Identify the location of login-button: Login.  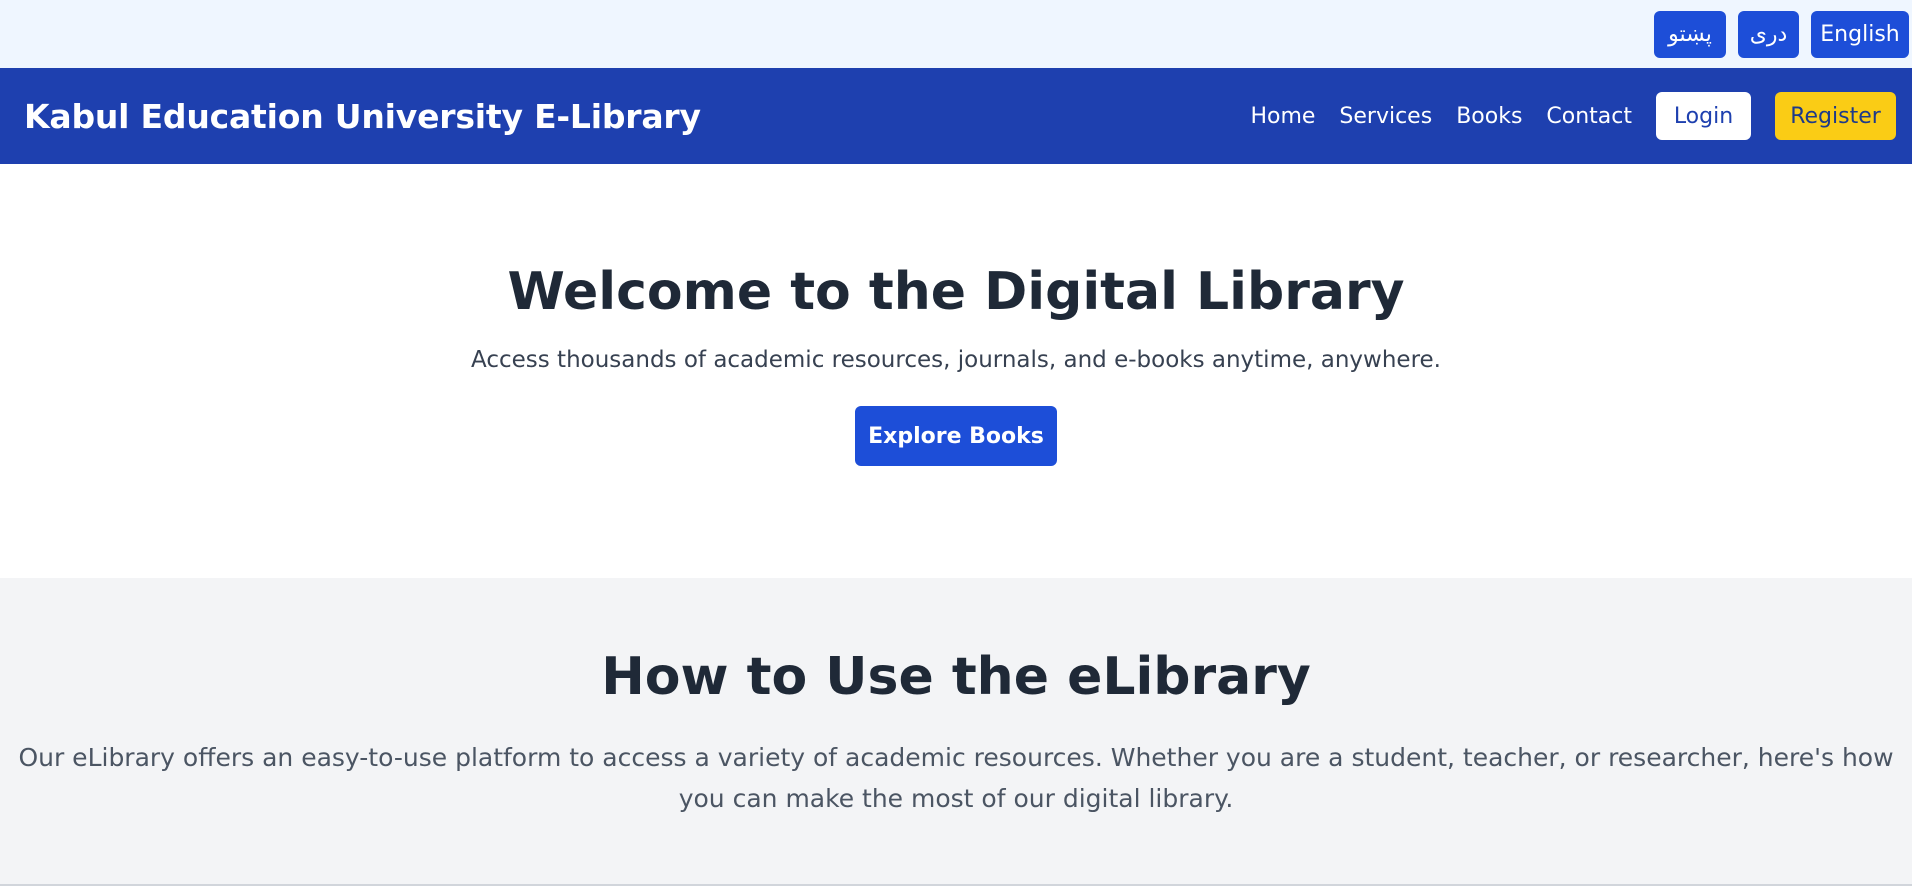
(1703, 116).